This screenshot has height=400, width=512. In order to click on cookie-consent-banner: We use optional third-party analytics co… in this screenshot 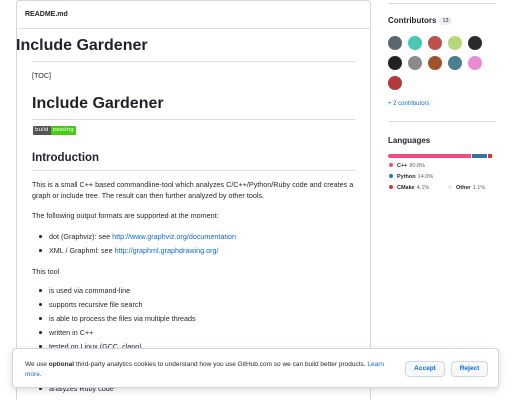, I will do `click(255, 368)`.